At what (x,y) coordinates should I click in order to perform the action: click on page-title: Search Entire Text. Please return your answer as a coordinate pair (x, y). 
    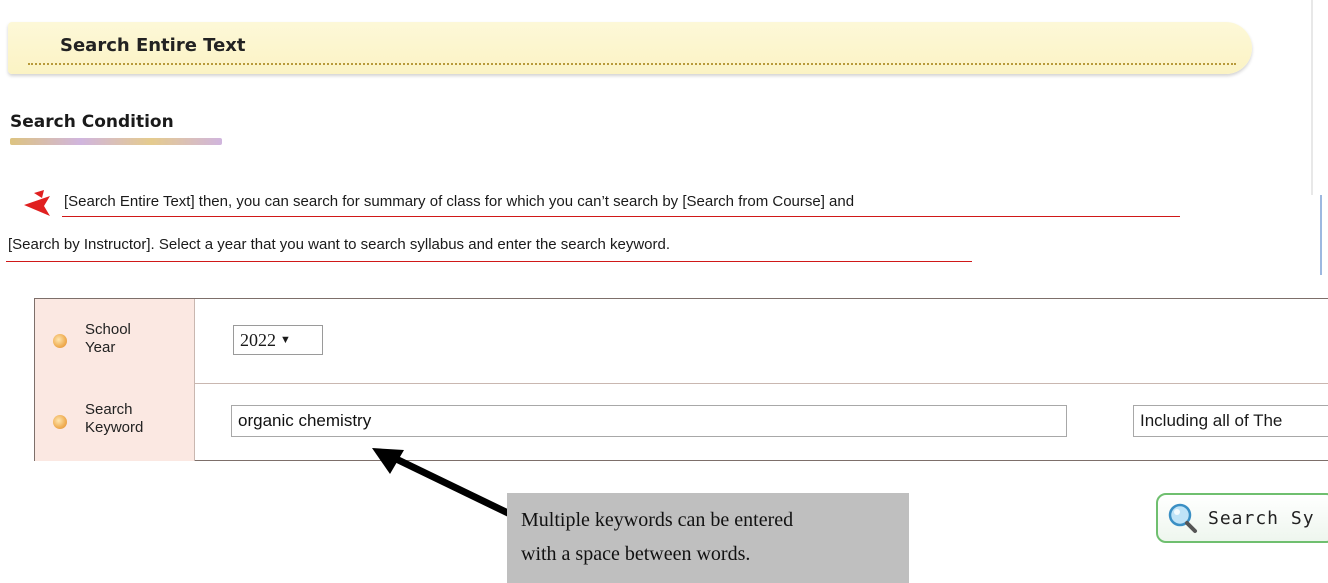
    Looking at the image, I should click on (153, 45).